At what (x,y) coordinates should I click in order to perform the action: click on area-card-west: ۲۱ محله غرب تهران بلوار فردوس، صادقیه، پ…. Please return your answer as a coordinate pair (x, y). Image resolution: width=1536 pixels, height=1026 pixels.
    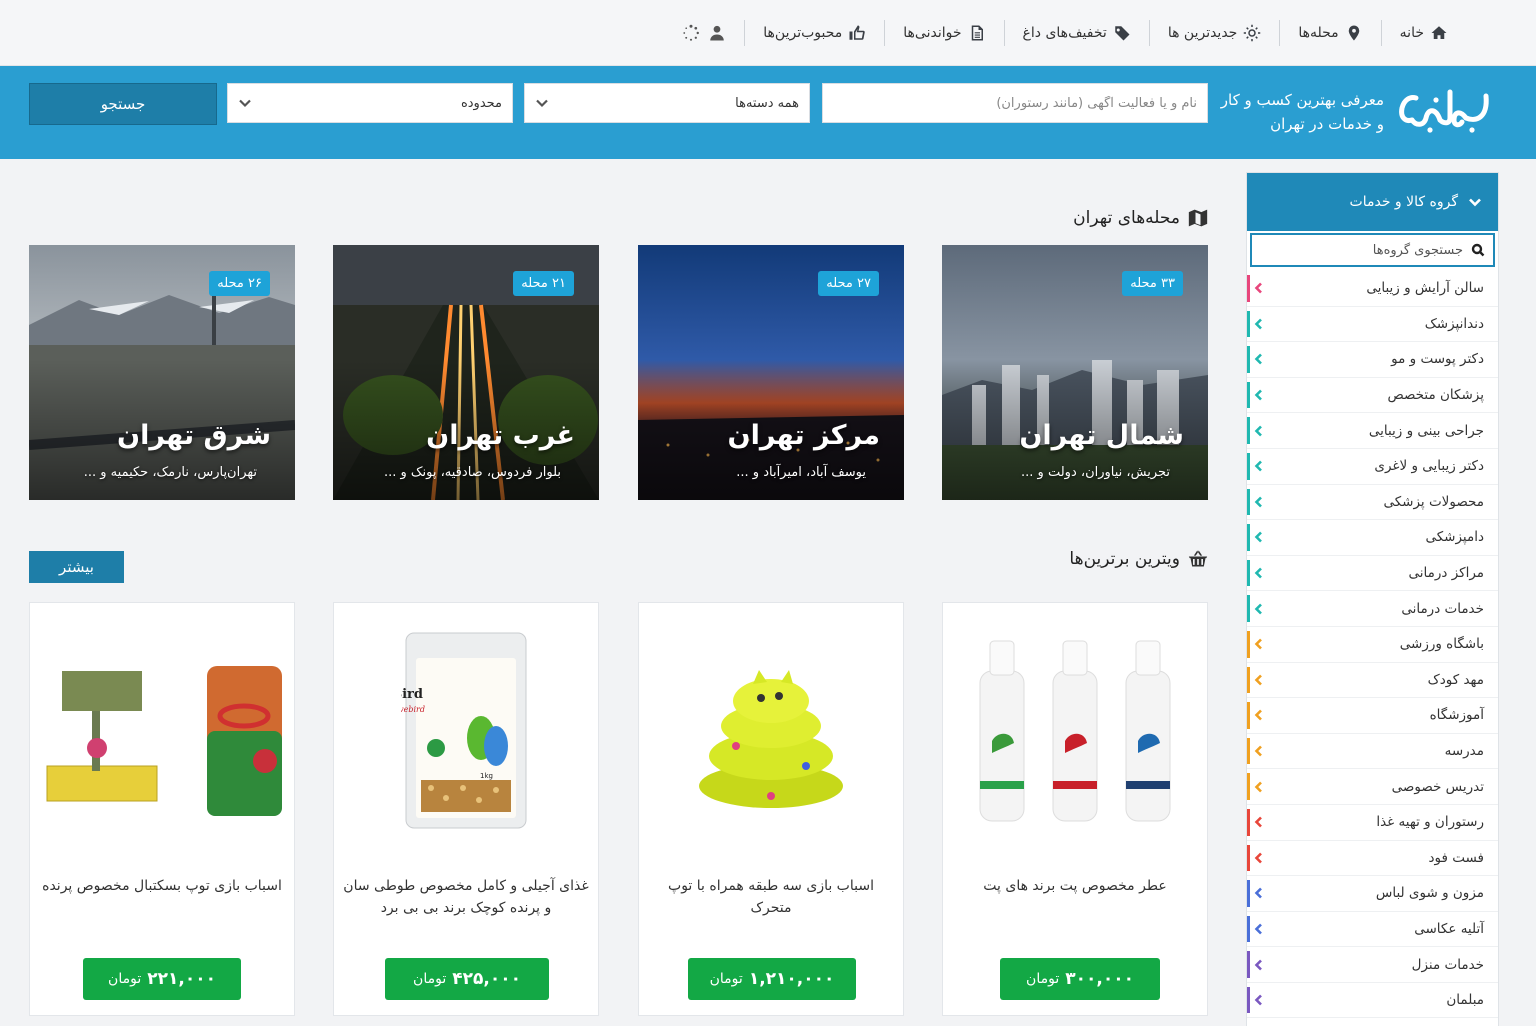
    Looking at the image, I should click on (466, 372).